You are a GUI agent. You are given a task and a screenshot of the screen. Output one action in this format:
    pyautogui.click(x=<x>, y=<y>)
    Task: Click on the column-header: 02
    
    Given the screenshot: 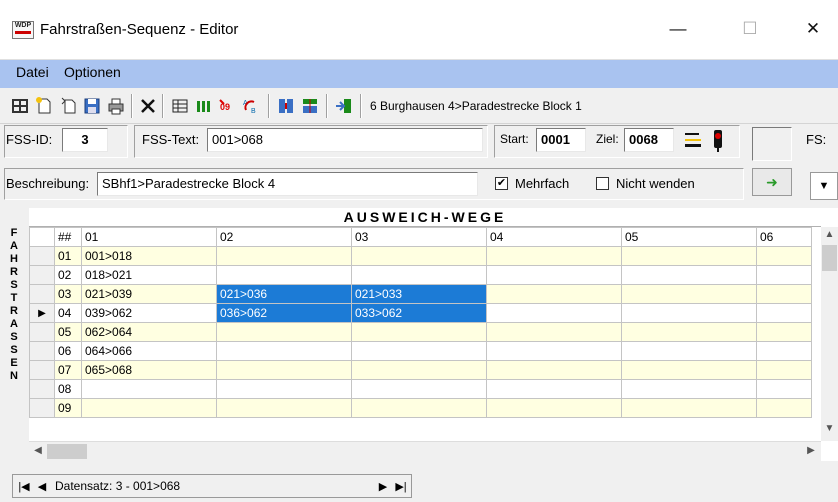 What is the action you would take?
    pyautogui.click(x=284, y=237)
    